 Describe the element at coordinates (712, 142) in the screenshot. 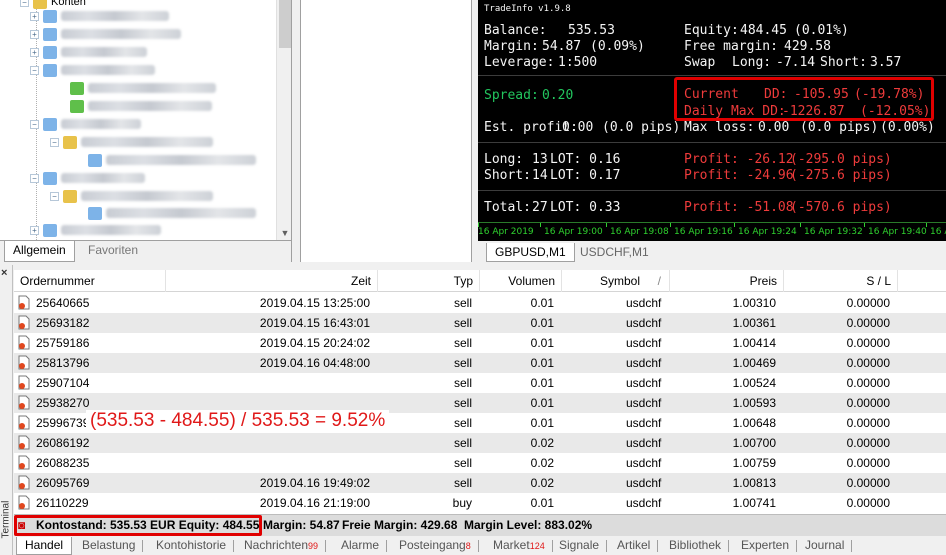

I see `separator-line` at that location.